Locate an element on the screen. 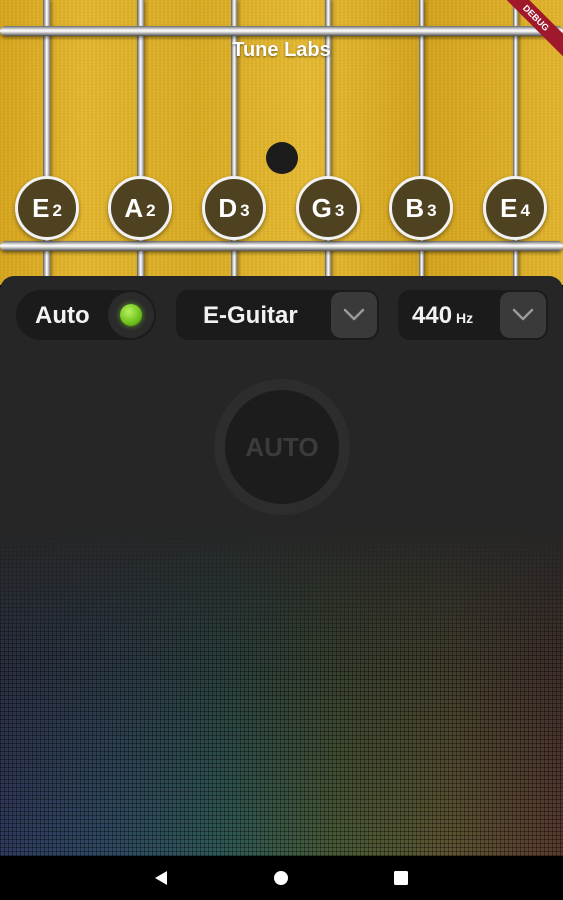 The width and height of the screenshot is (563, 900). note-letter: D is located at coordinates (228, 207).